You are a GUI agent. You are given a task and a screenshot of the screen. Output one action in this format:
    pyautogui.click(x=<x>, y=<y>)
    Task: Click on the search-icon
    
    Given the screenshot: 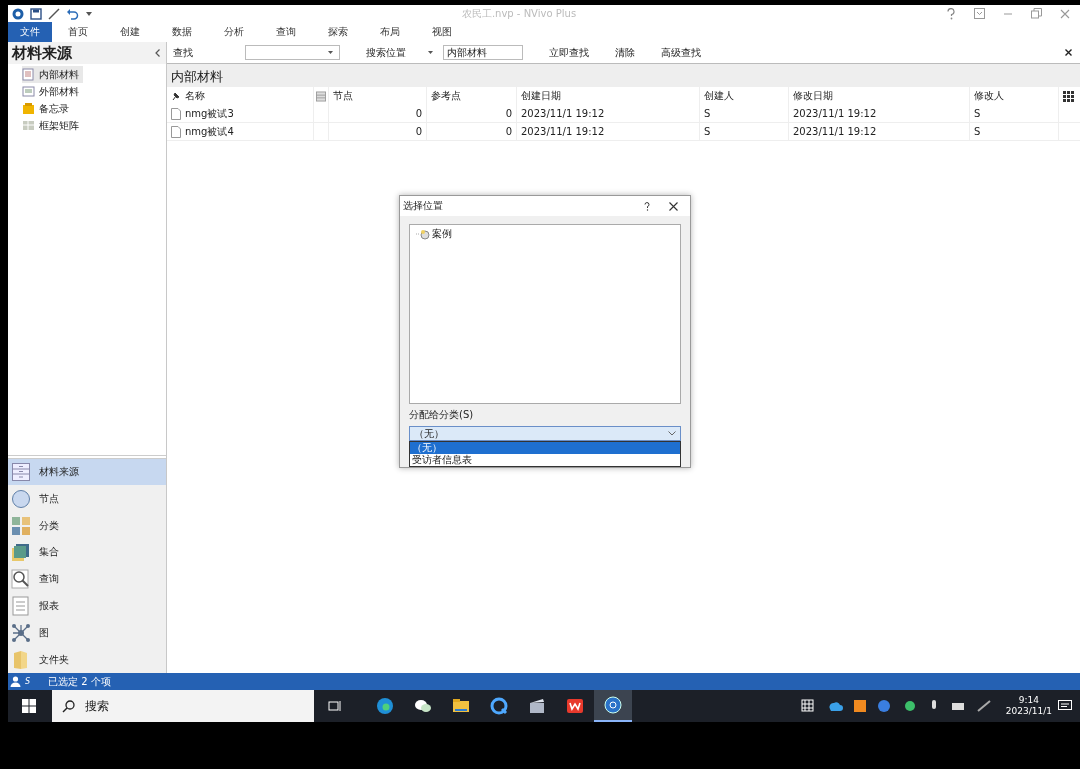 What is the action you would take?
    pyautogui.click(x=68, y=706)
    